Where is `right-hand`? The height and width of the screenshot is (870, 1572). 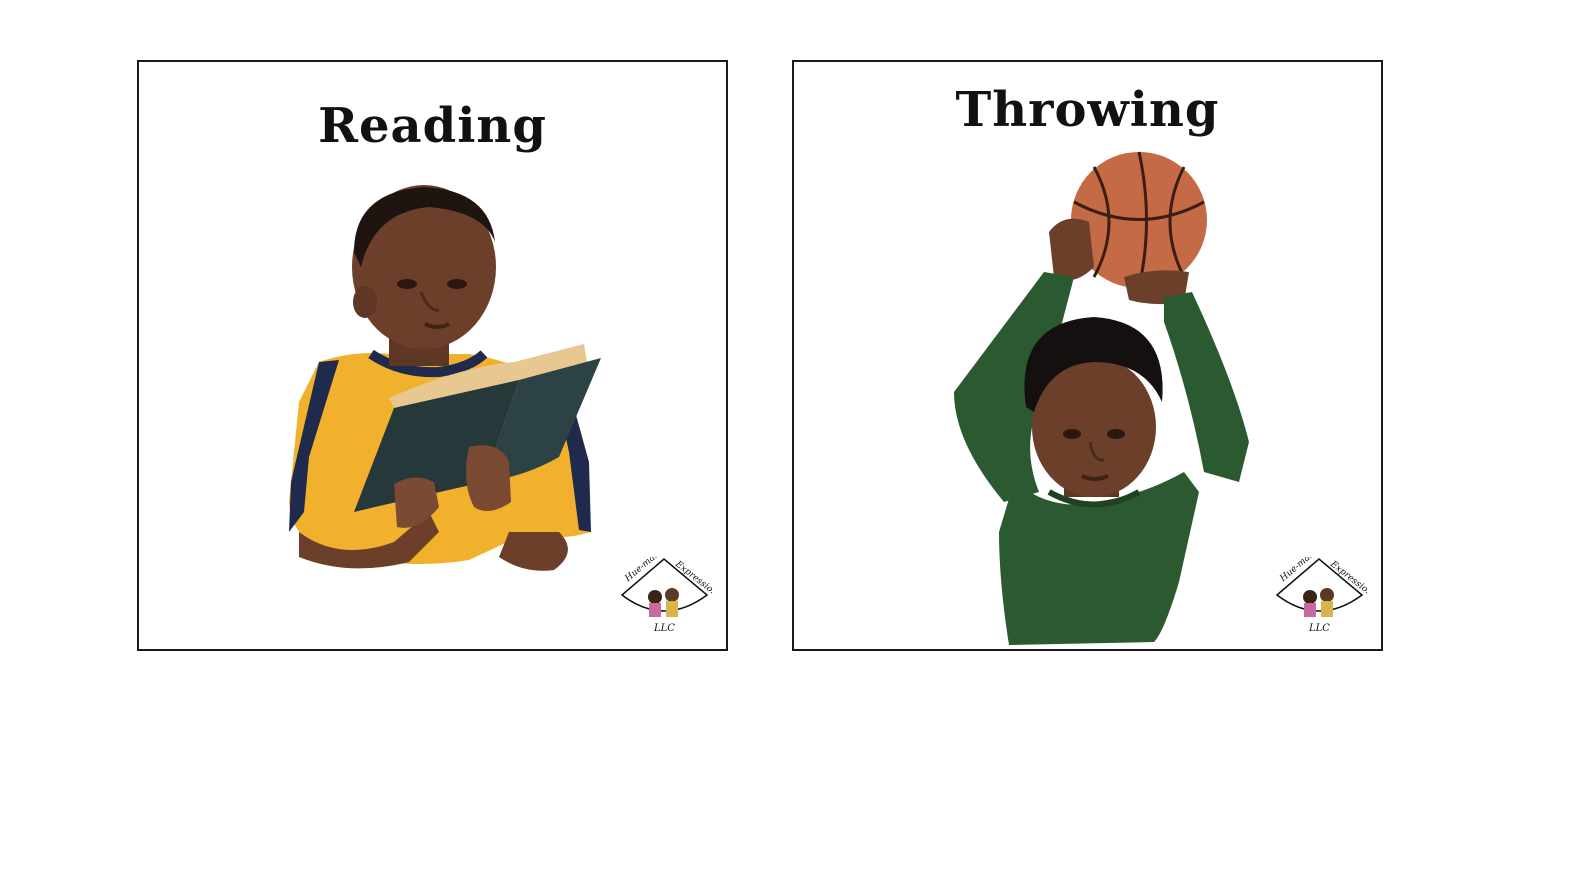 right-hand is located at coordinates (488, 478).